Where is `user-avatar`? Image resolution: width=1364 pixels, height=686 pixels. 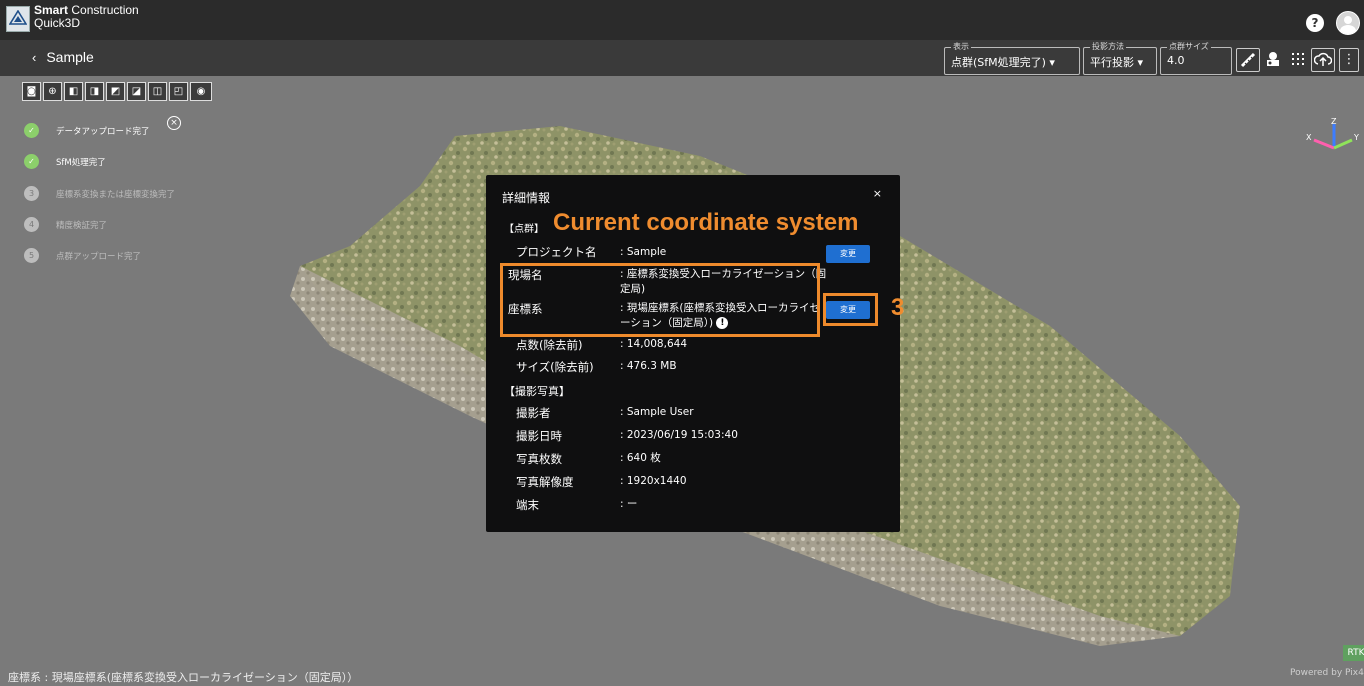
user-avatar is located at coordinates (1348, 23).